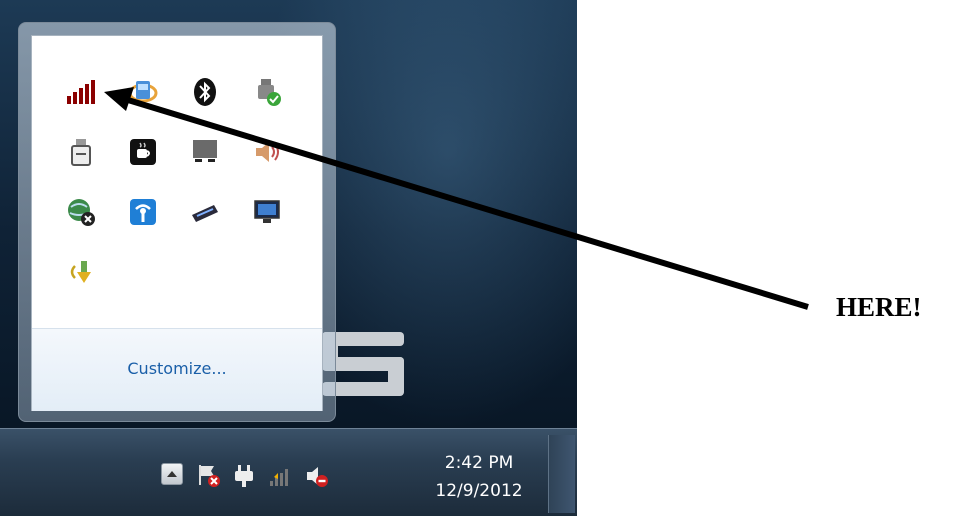  Describe the element at coordinates (879, 307) in the screenshot. I see `annotation-label: HERE!` at that location.